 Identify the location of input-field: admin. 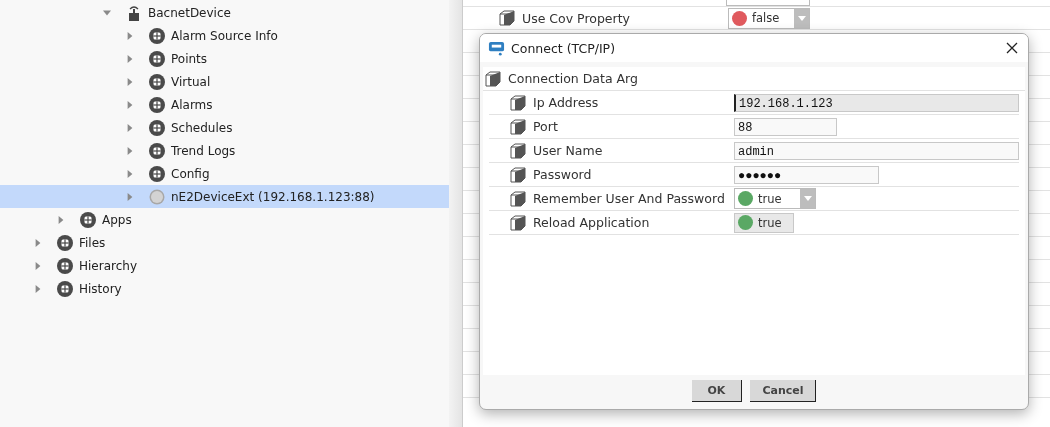
(876, 150).